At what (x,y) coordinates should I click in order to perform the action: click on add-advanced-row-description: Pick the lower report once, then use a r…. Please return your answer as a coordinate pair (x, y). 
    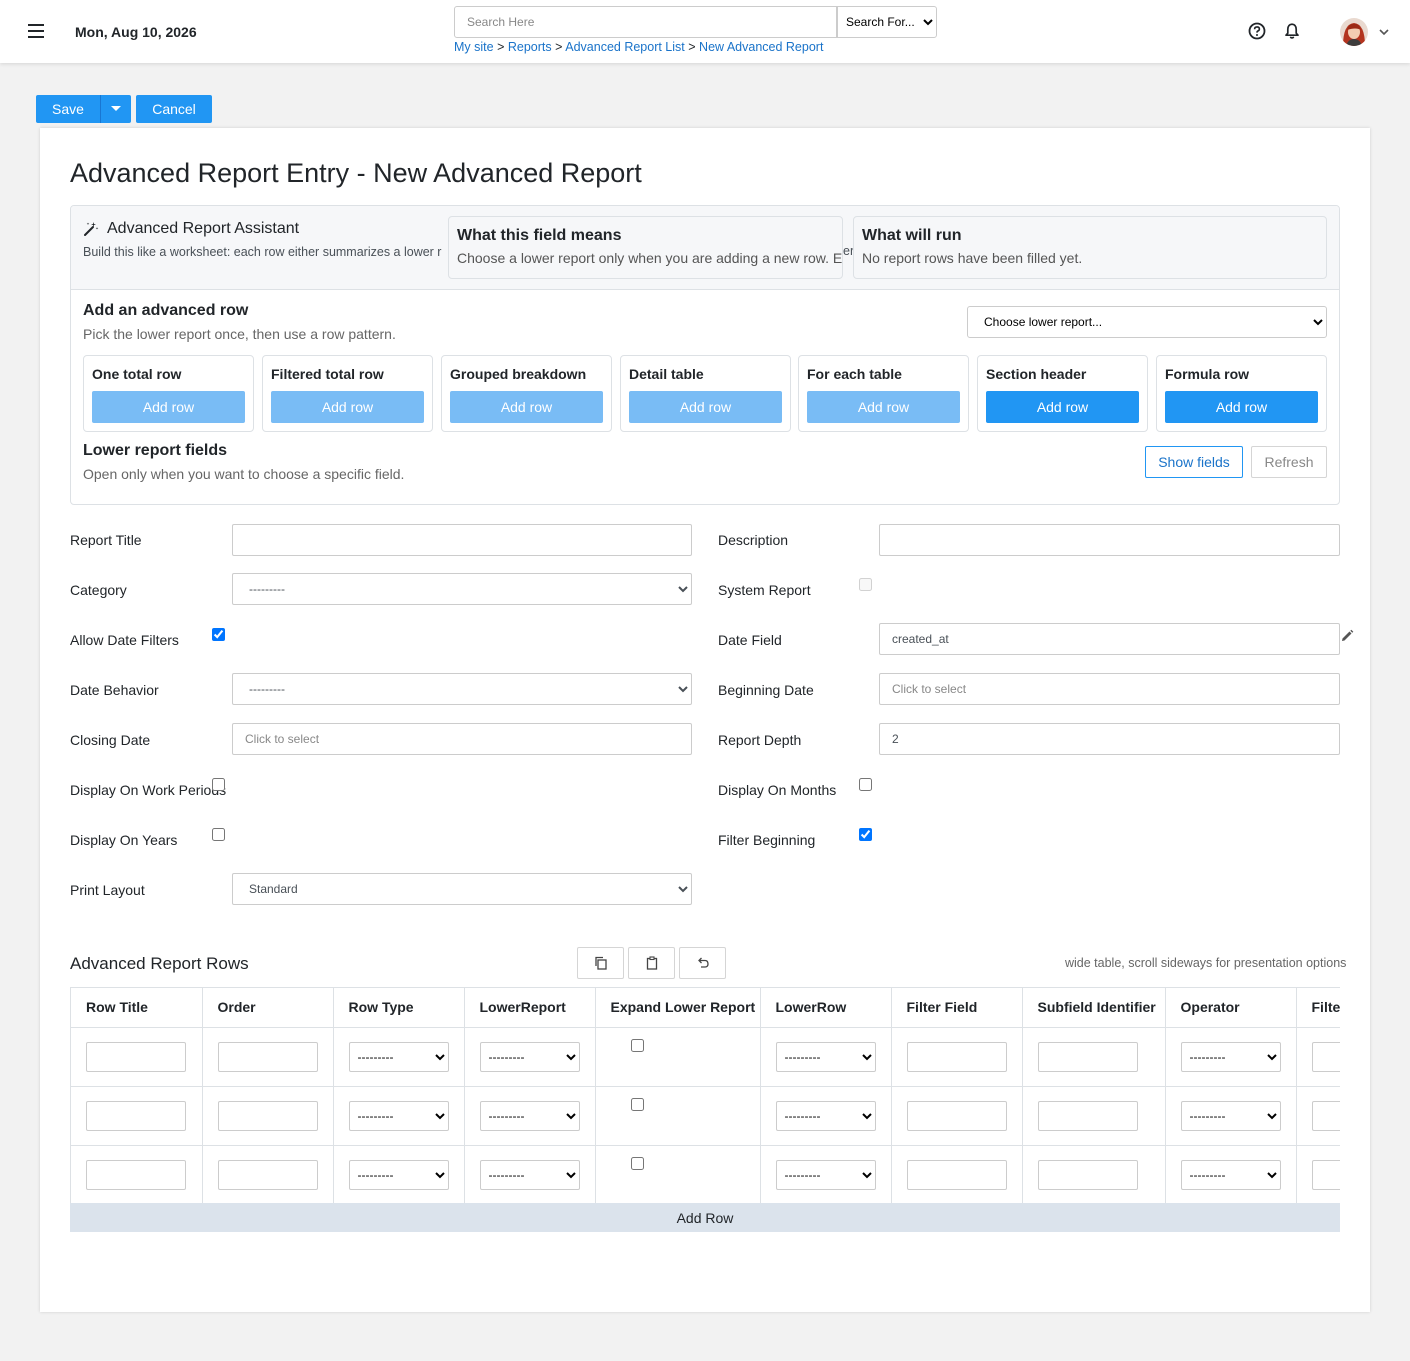
    Looking at the image, I should click on (239, 334).